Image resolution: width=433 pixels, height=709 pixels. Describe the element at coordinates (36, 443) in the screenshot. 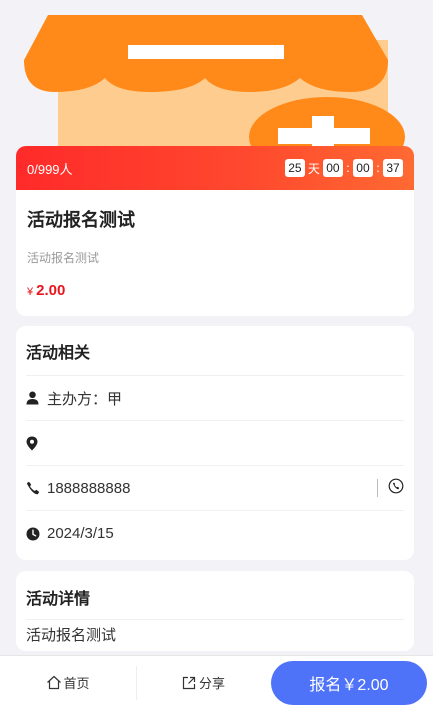

I see `location-pin-icon` at that location.